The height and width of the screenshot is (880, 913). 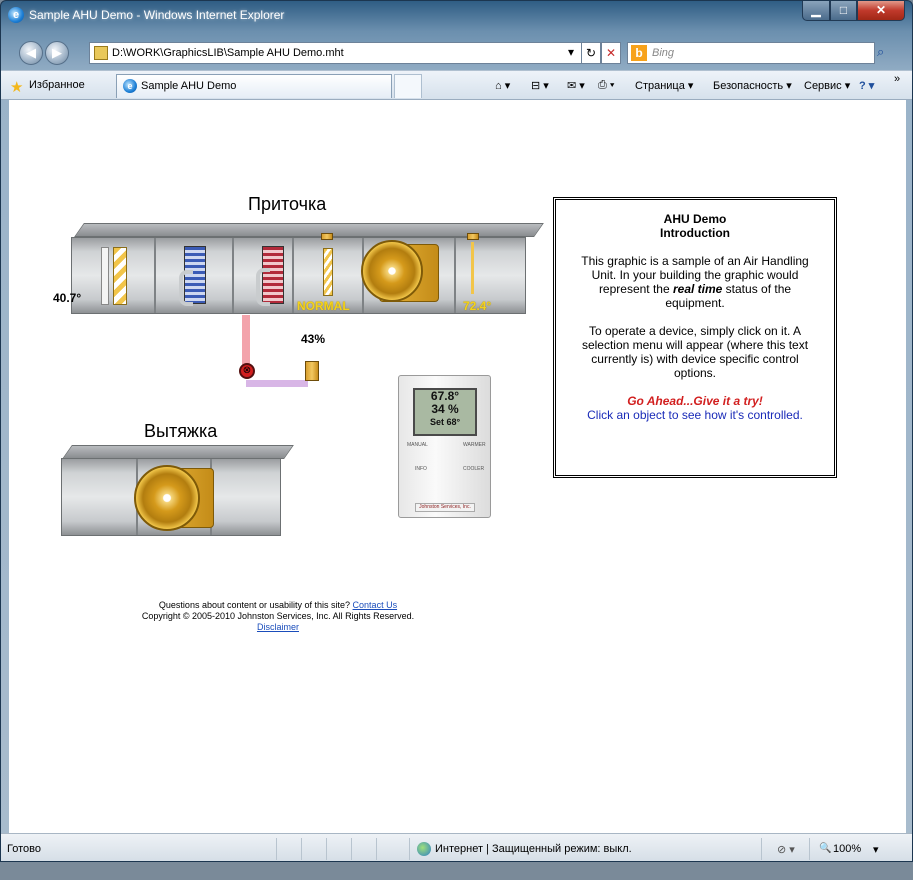 I want to click on discharge-temp-sensor, so click(x=472, y=268).